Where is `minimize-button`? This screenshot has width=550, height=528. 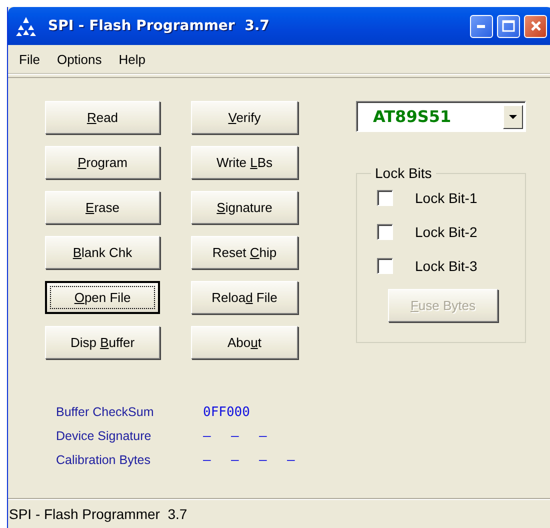
minimize-button is located at coordinates (481, 26).